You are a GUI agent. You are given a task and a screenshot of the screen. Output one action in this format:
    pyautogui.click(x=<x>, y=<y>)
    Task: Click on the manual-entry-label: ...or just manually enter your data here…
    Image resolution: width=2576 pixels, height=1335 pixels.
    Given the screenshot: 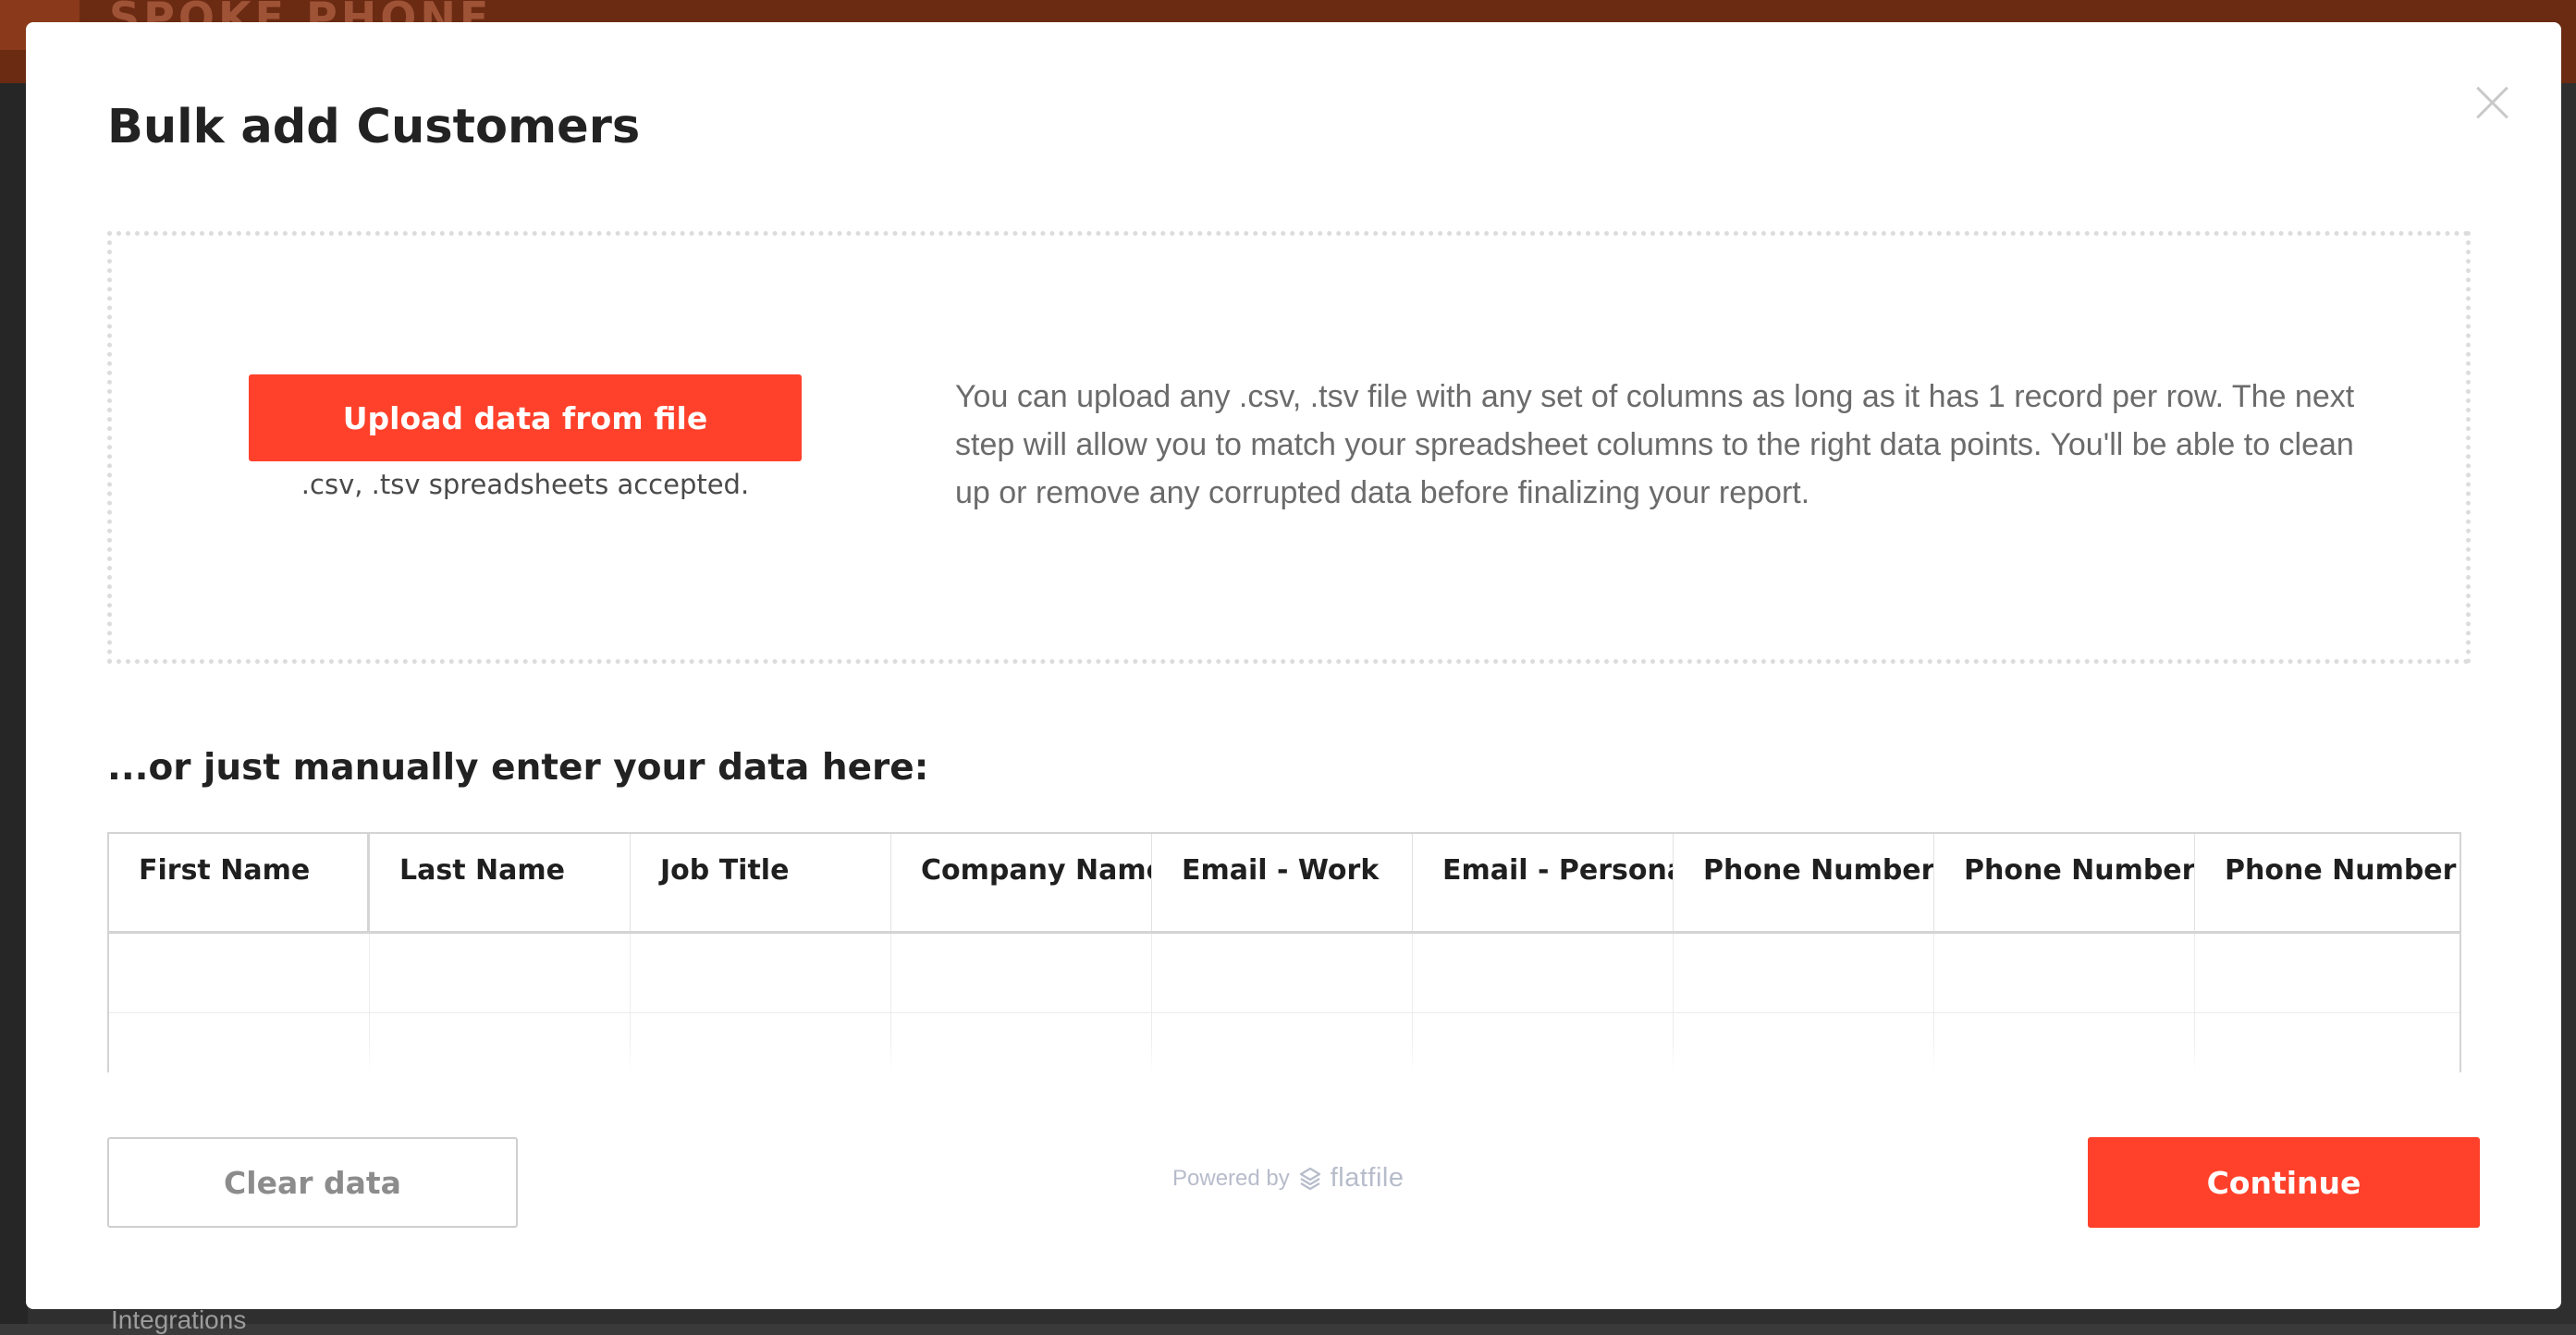 What is the action you would take?
    pyautogui.click(x=518, y=768)
    